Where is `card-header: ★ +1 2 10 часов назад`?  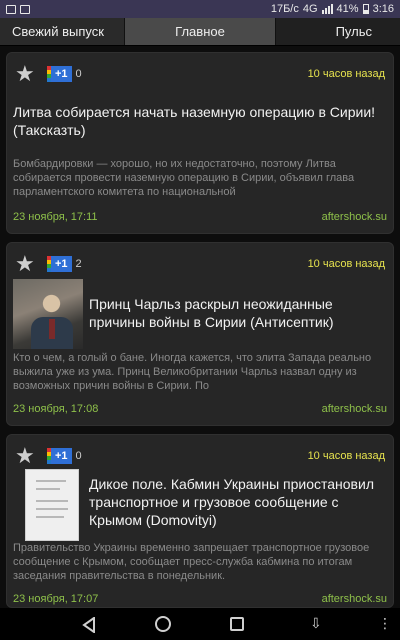 card-header: ★ +1 2 10 часов назад is located at coordinates (200, 264).